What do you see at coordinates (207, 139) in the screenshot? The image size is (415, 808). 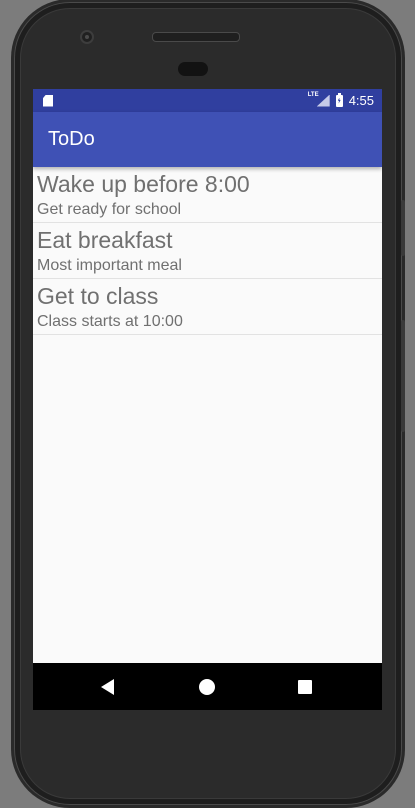 I see `app-toolbar: ToDo` at bounding box center [207, 139].